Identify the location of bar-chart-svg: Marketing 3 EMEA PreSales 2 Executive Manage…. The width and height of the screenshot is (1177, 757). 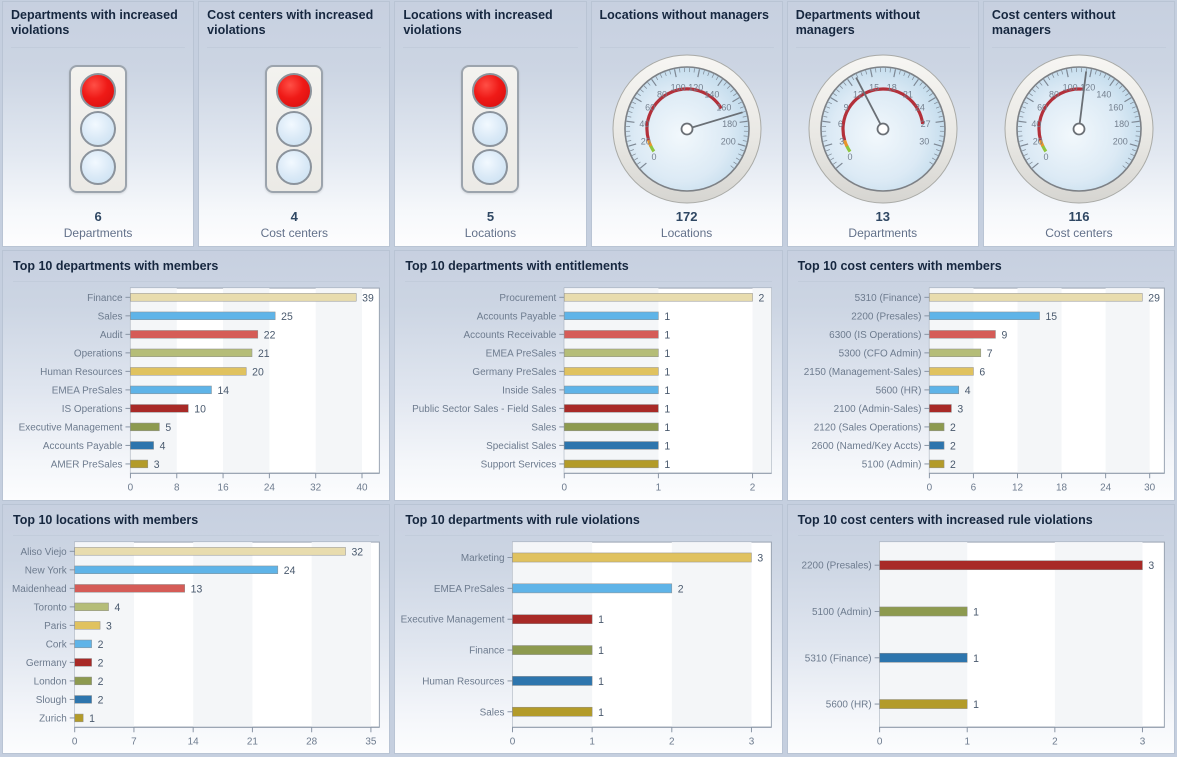
(587, 644).